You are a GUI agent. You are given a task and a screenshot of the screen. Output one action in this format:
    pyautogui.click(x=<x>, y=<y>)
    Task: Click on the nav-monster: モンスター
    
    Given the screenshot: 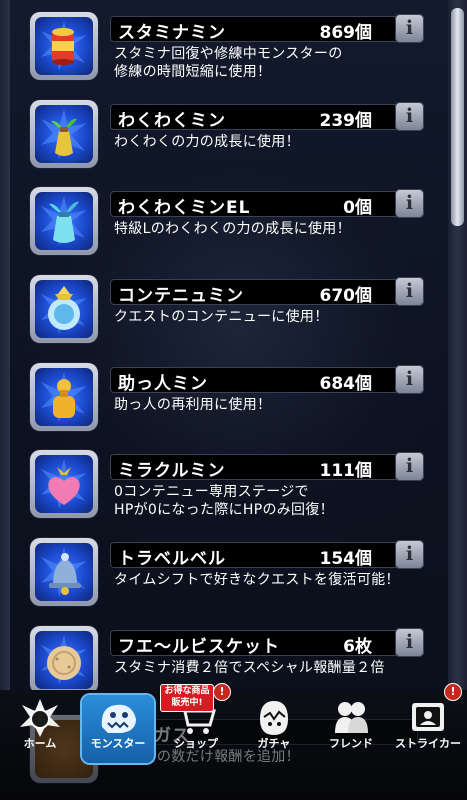 What is the action you would take?
    pyautogui.click(x=118, y=729)
    